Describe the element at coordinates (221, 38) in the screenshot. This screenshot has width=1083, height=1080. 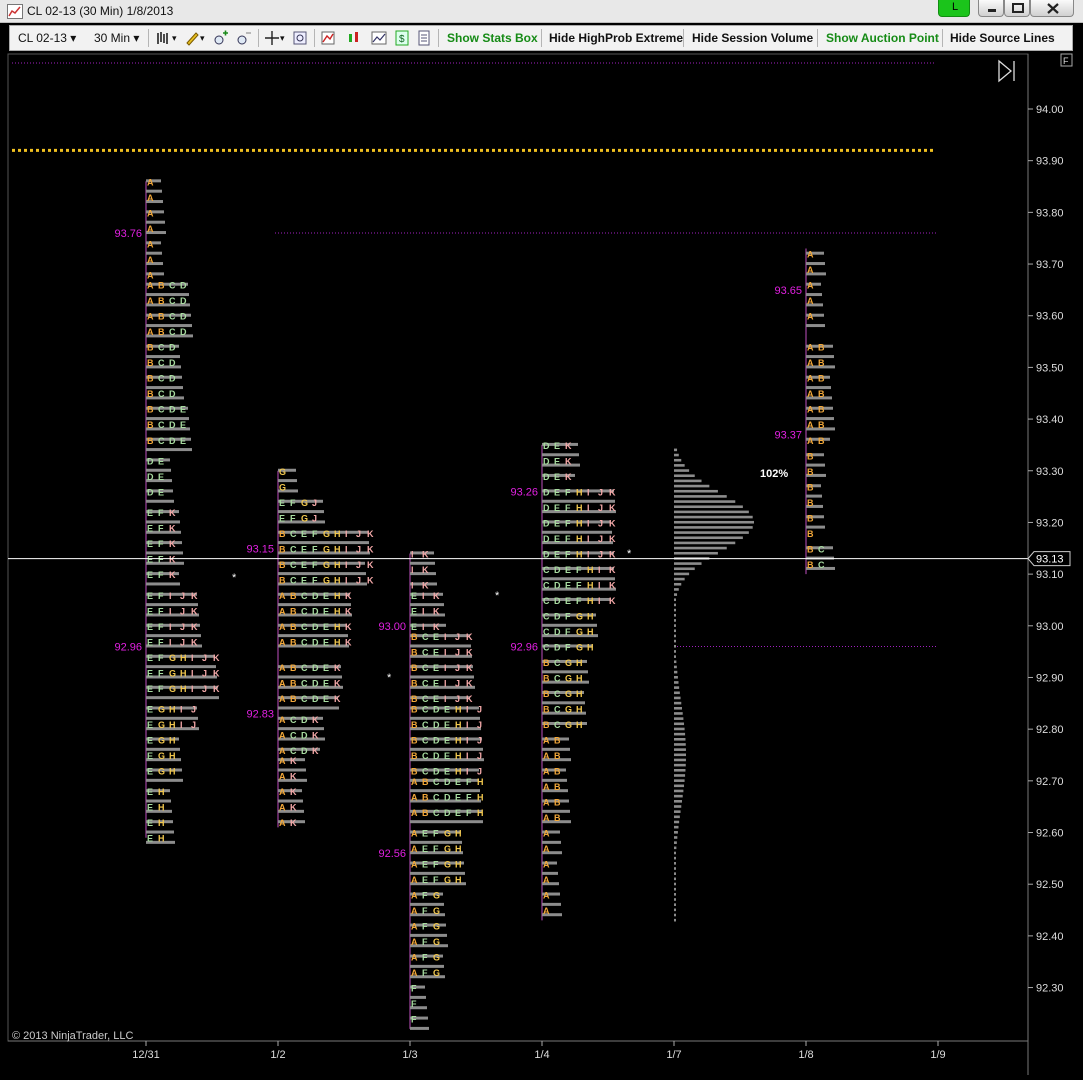
I see `zoom-in-icon` at that location.